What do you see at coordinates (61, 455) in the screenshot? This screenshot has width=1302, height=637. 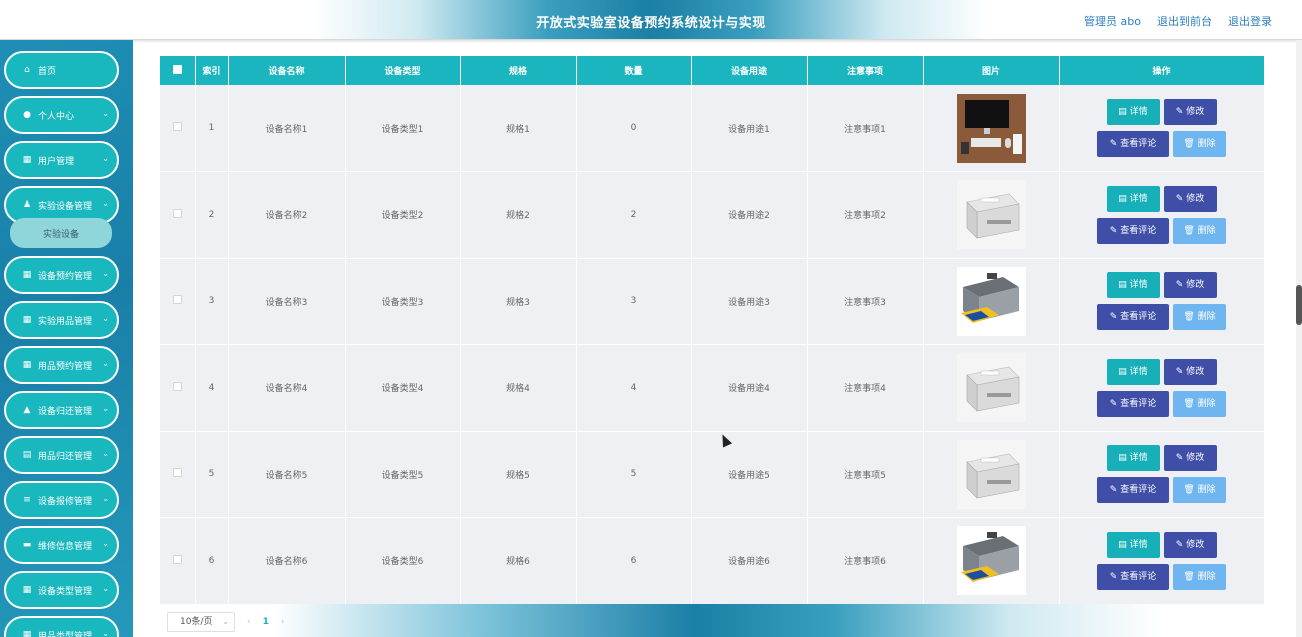 I see `sidebar-item: ▤ 用品归还管理 ⌄` at bounding box center [61, 455].